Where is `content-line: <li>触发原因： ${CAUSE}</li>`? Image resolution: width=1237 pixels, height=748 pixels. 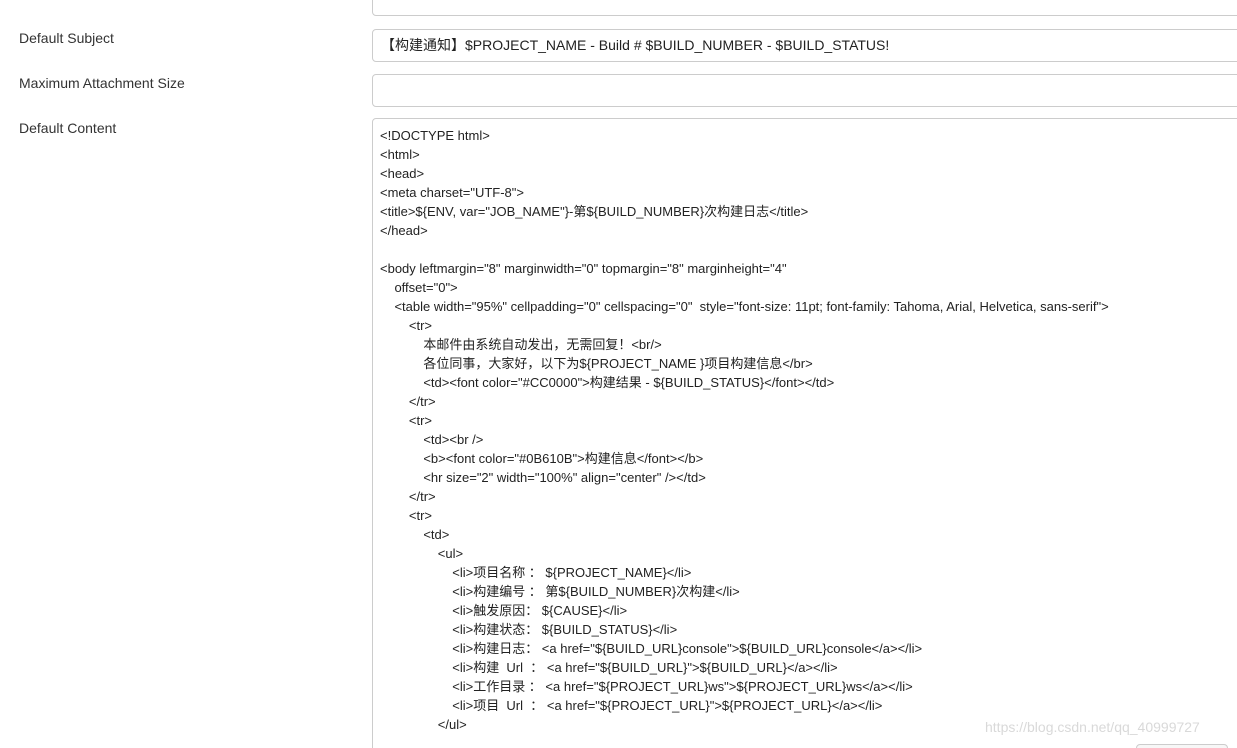
content-line: <li>触发原因： ${CAUSE}</li> is located at coordinates (504, 610).